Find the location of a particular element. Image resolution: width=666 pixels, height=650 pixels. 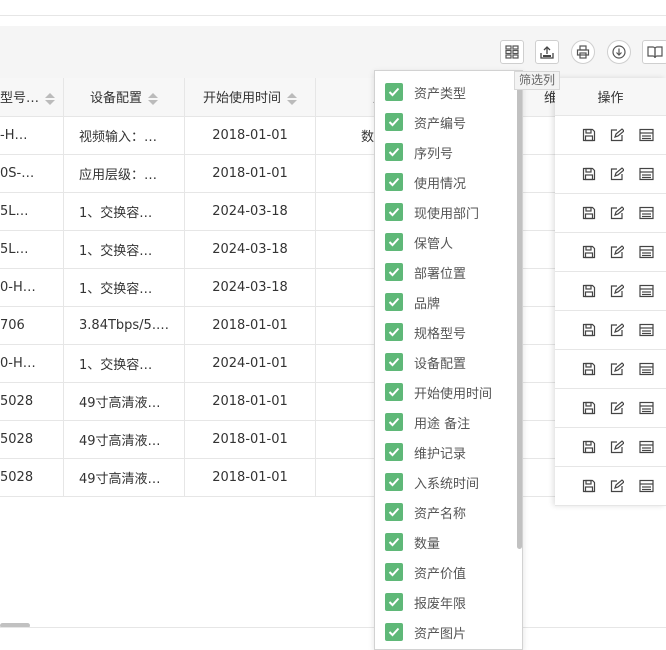

columns-icon is located at coordinates (512, 52).